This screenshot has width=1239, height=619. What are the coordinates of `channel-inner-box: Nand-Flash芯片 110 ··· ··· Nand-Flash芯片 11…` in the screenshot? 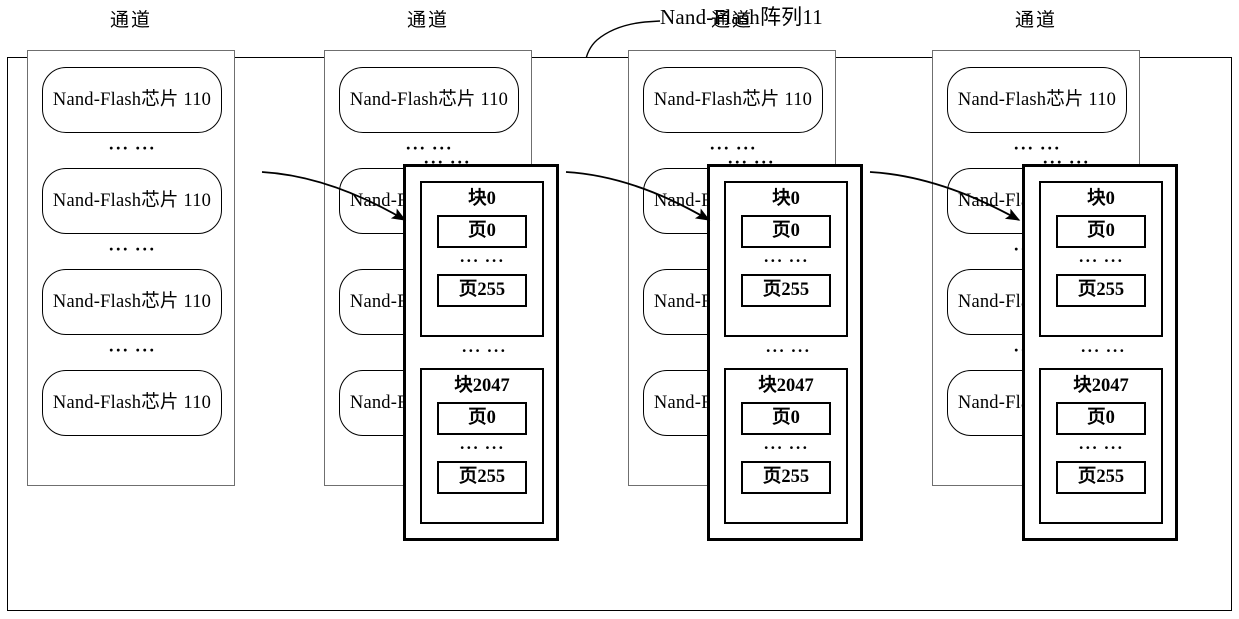 It's located at (131, 268).